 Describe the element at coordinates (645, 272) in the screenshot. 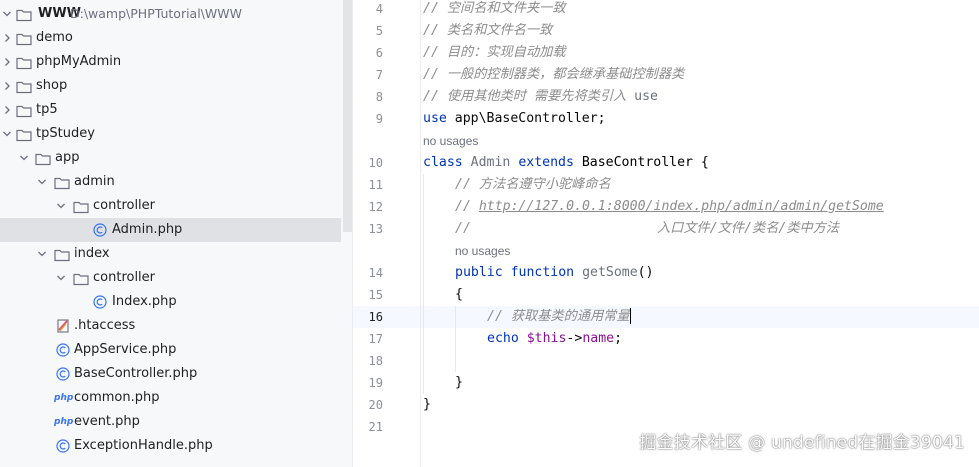

I see `method-parens: ()` at that location.